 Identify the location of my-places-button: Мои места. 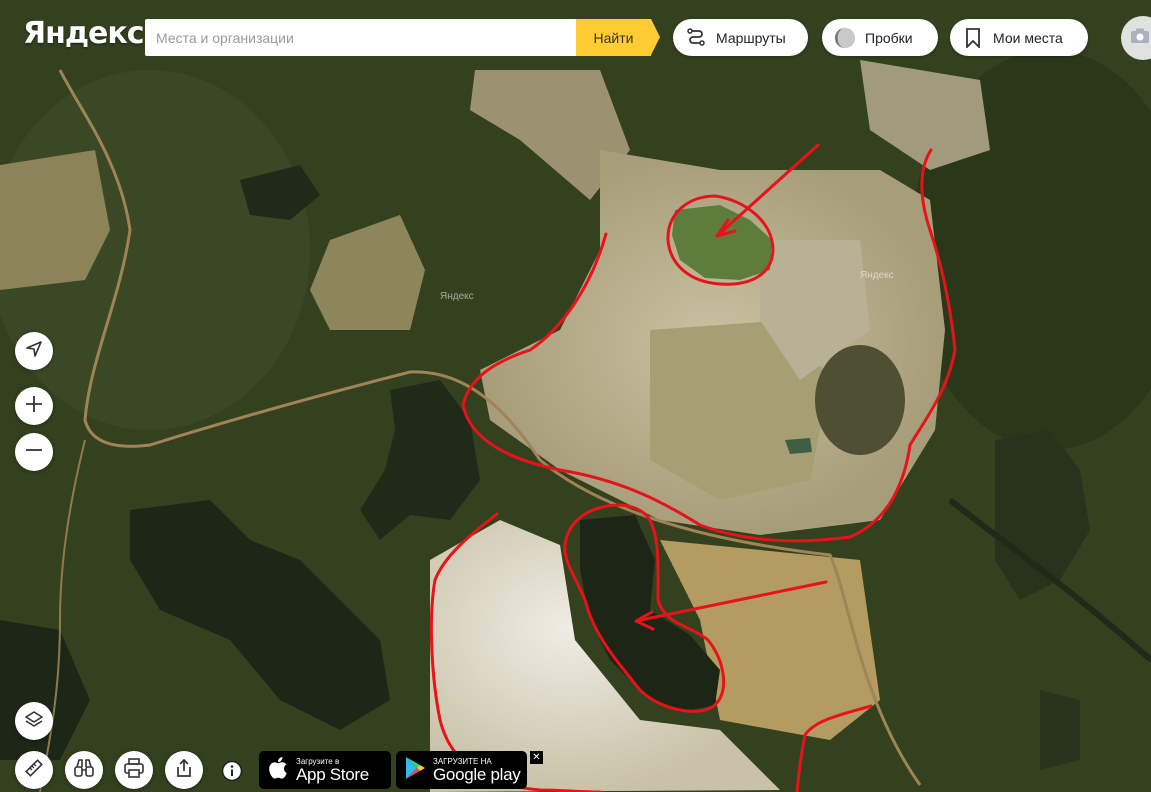
(1019, 37).